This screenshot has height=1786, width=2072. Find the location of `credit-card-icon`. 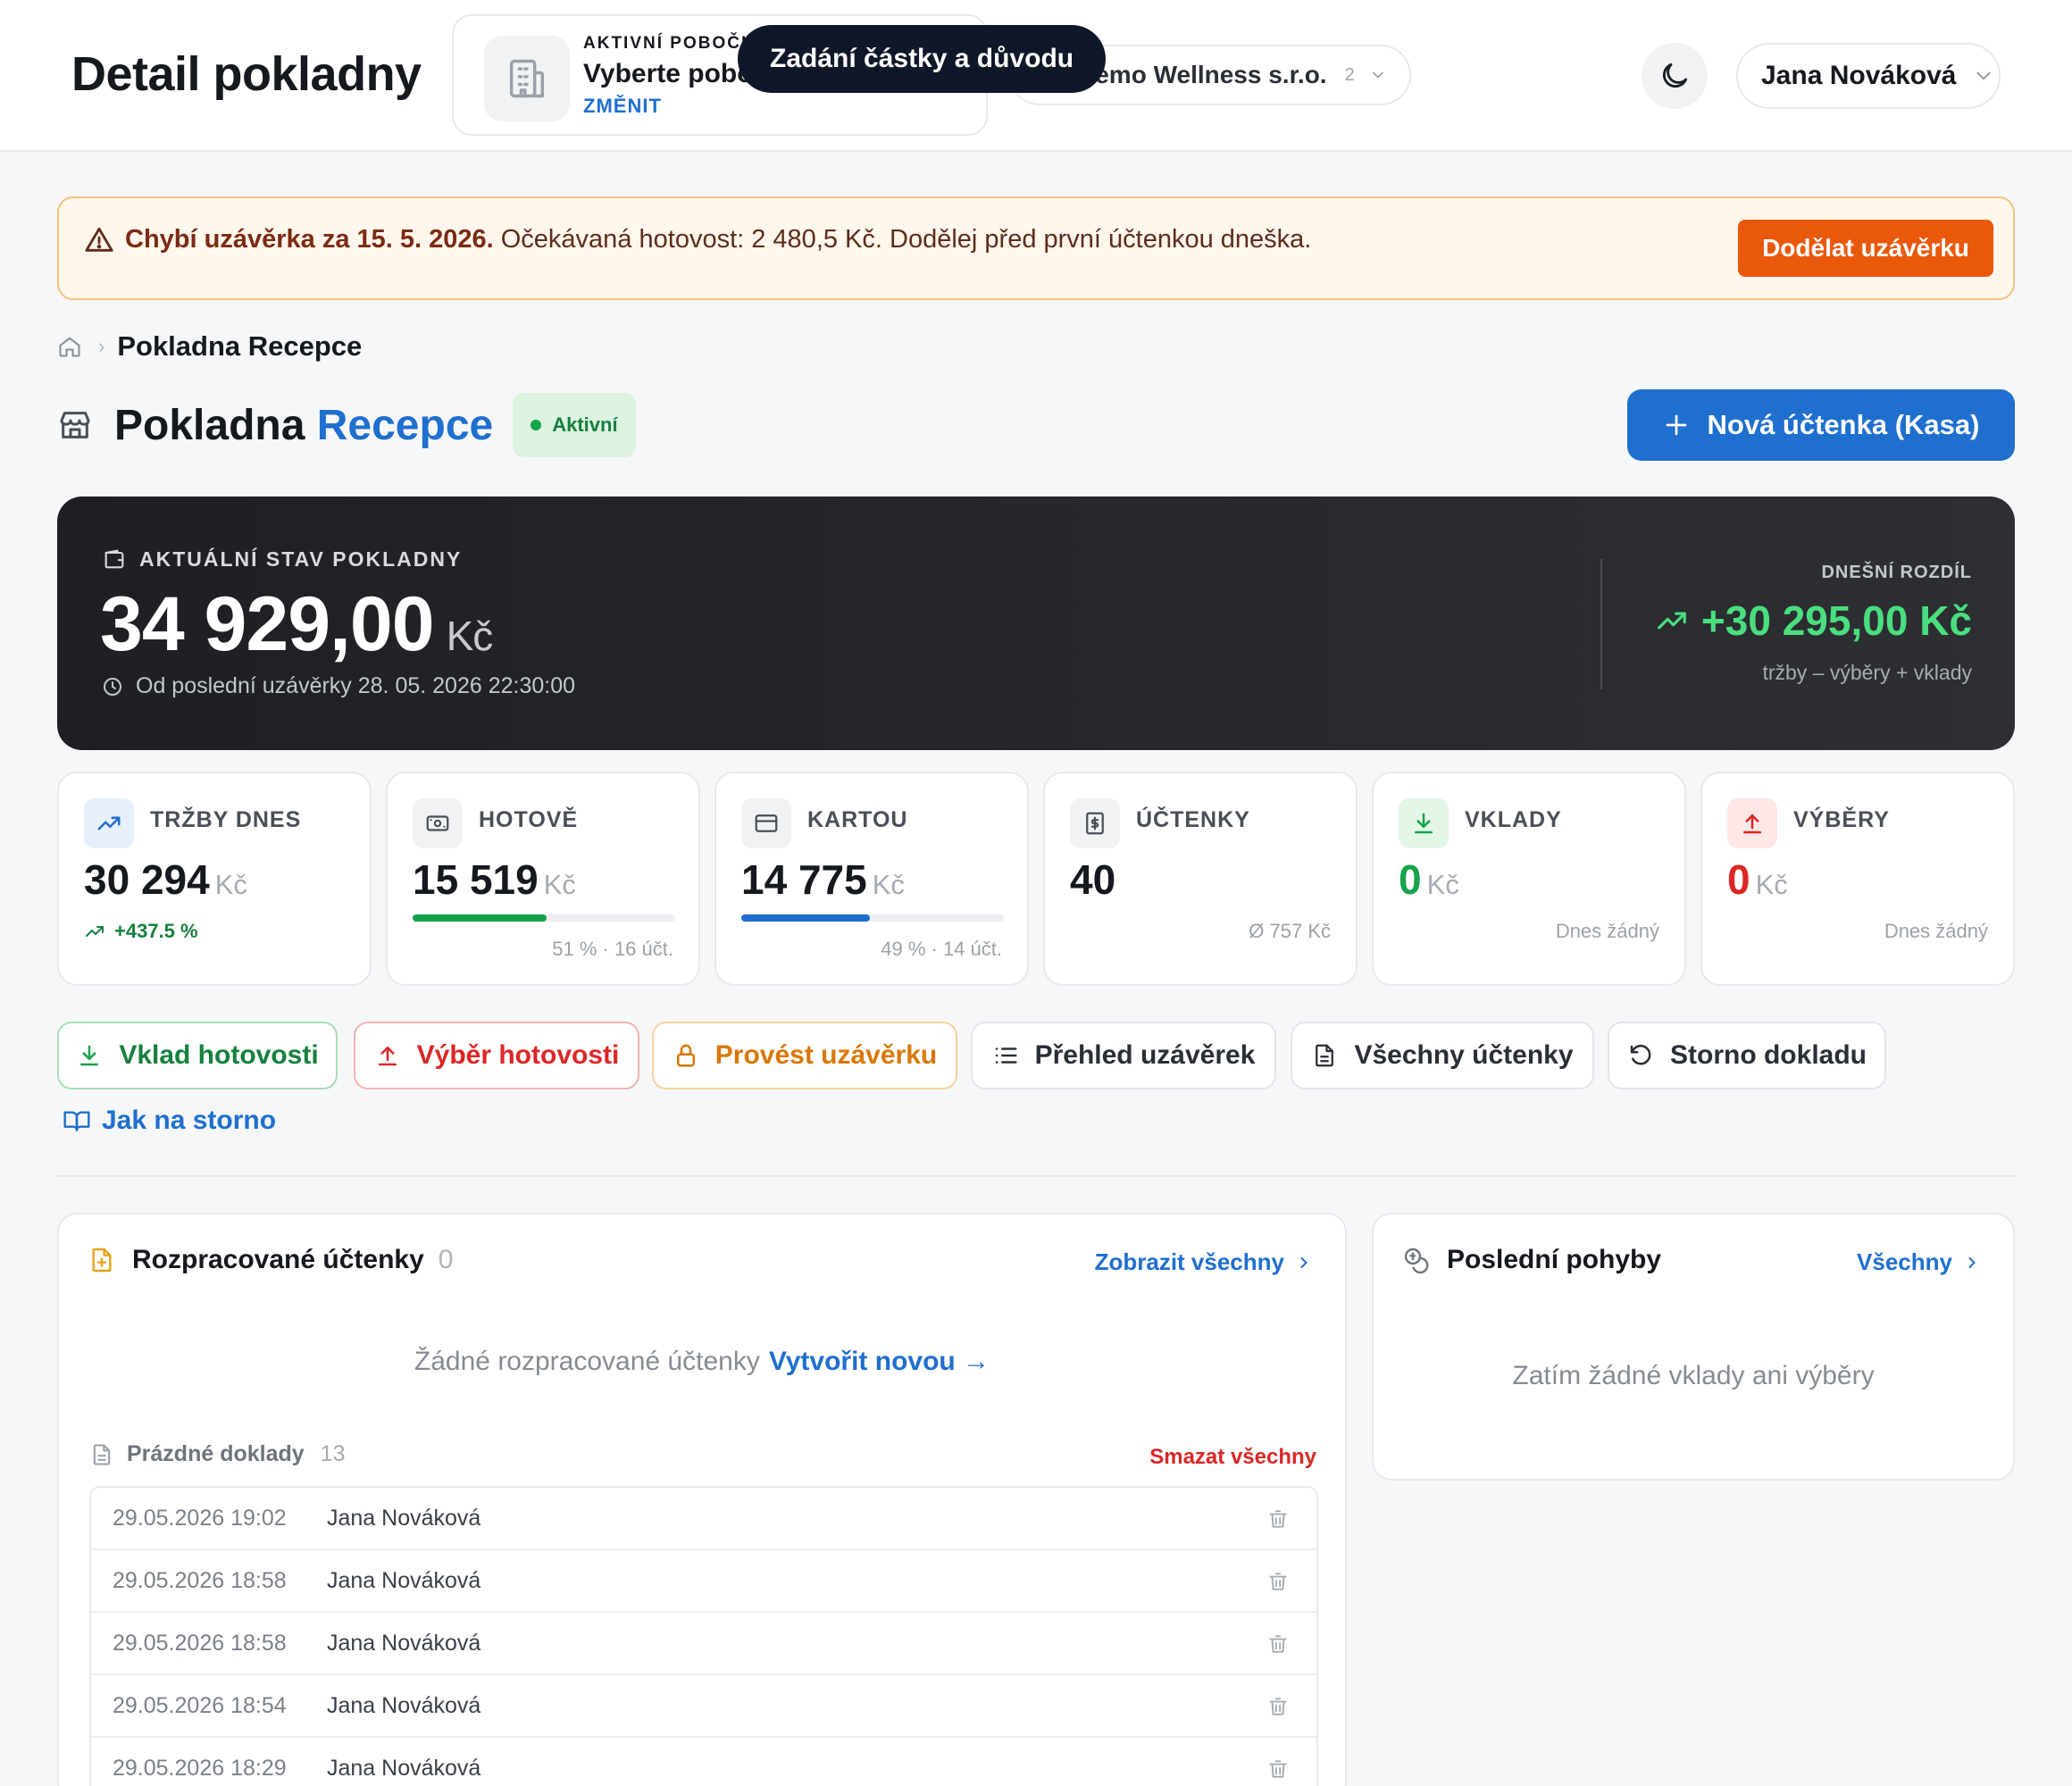

credit-card-icon is located at coordinates (766, 823).